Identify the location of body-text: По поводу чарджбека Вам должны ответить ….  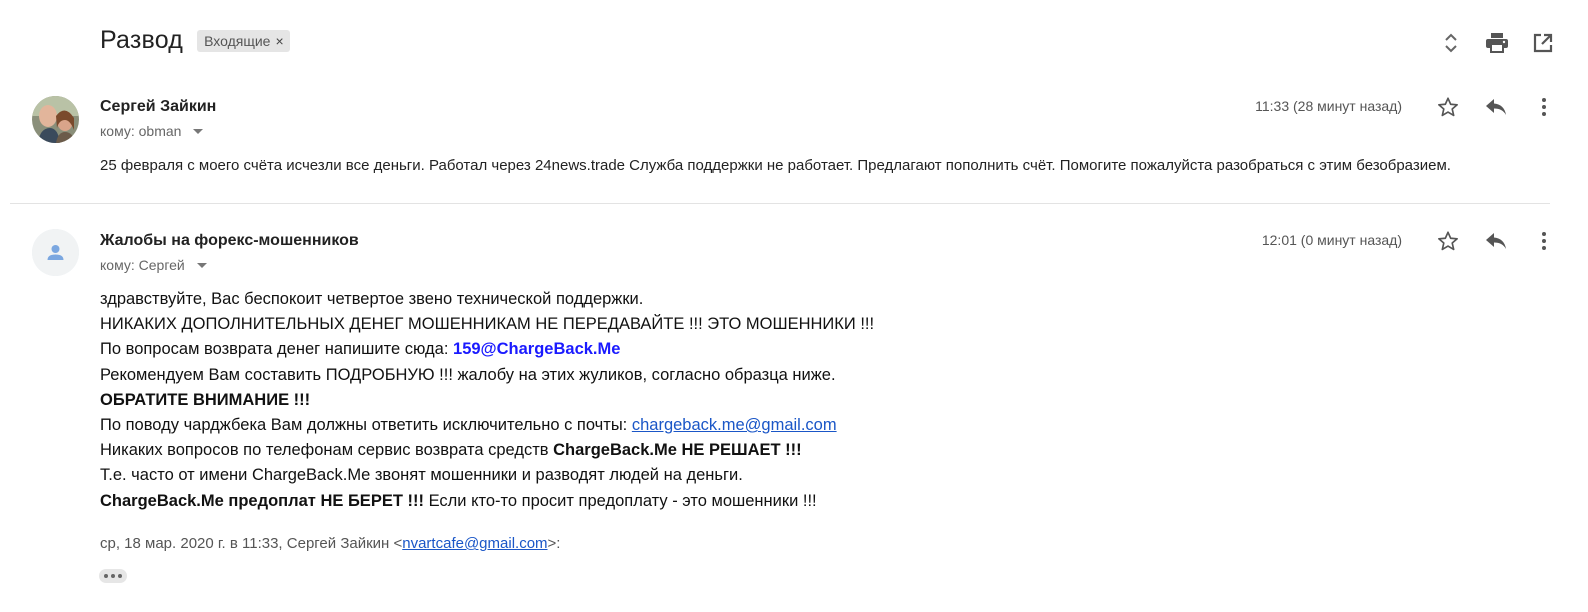
(366, 424).